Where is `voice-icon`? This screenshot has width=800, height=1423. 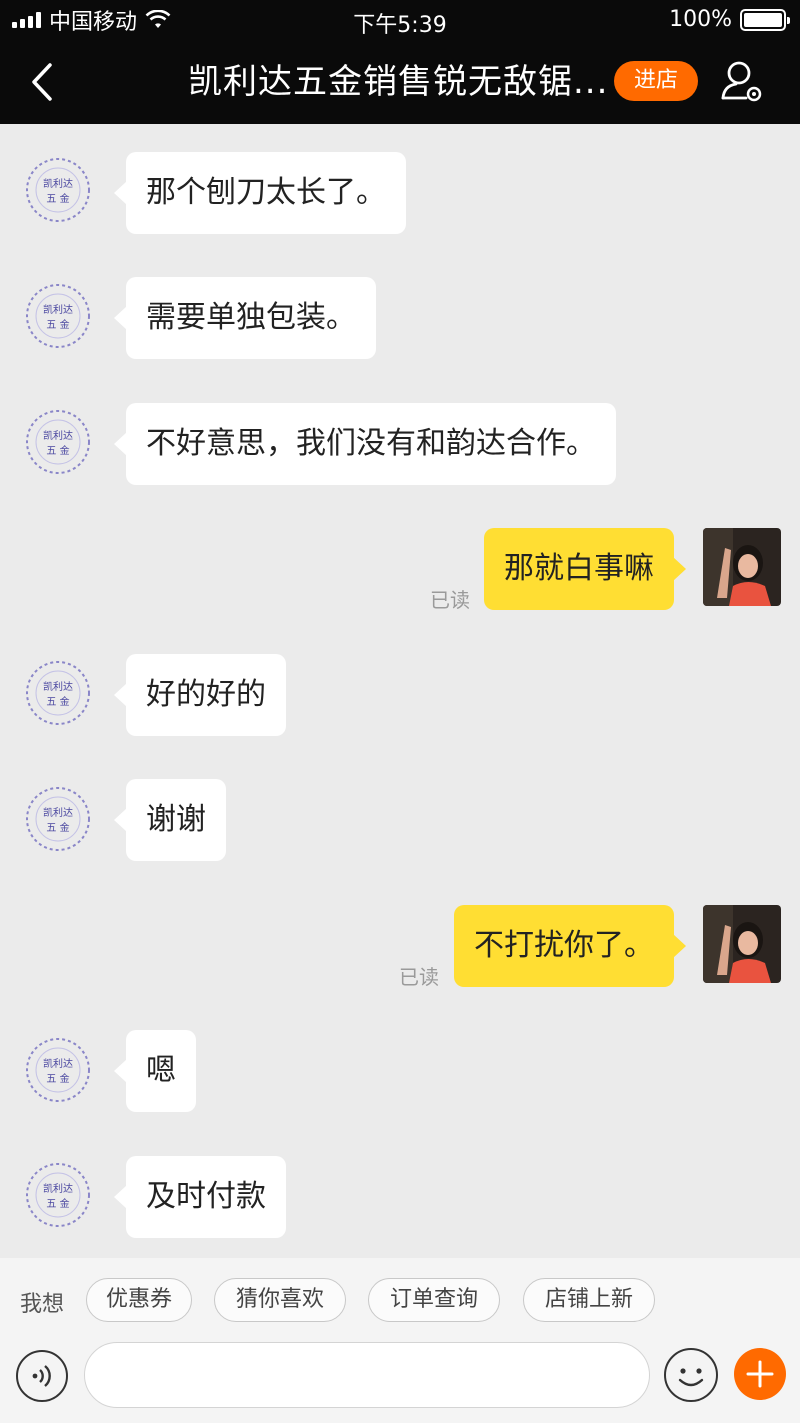 voice-icon is located at coordinates (41, 1376).